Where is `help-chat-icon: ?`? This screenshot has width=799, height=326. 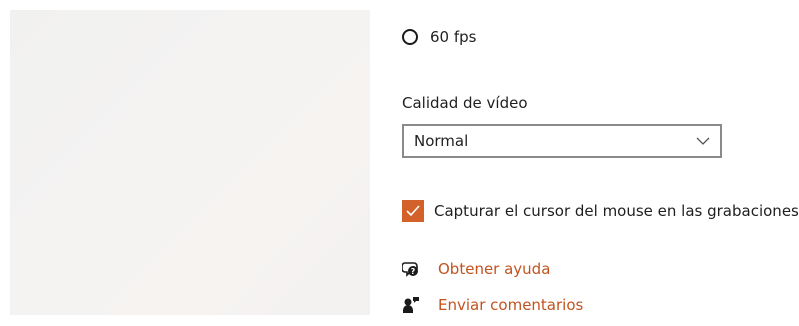
help-chat-icon: ? is located at coordinates (411, 269).